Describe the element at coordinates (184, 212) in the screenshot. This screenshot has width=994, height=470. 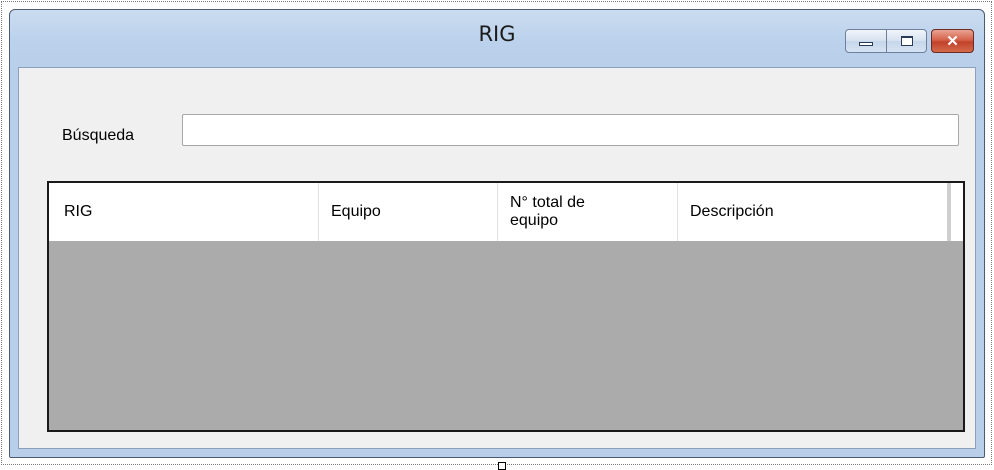
I see `column-header-rig: RIG` at that location.